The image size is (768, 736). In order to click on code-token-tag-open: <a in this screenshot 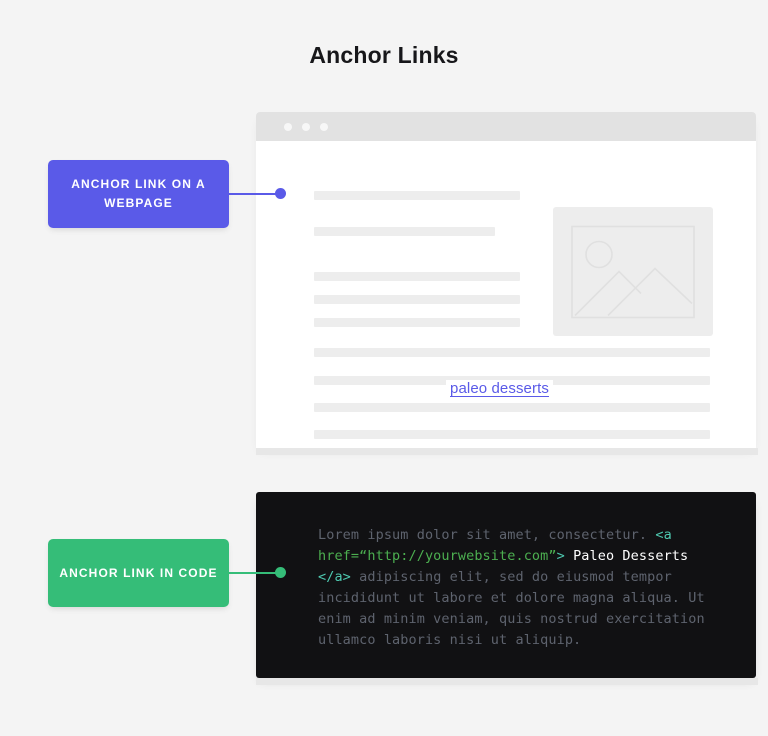, I will do `click(663, 535)`.